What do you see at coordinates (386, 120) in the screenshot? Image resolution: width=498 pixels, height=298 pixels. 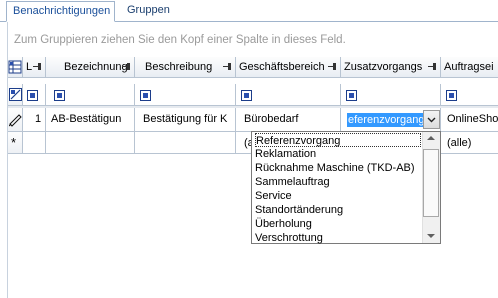 I see `zusatzvorgang-input: eferenzvorgang` at bounding box center [386, 120].